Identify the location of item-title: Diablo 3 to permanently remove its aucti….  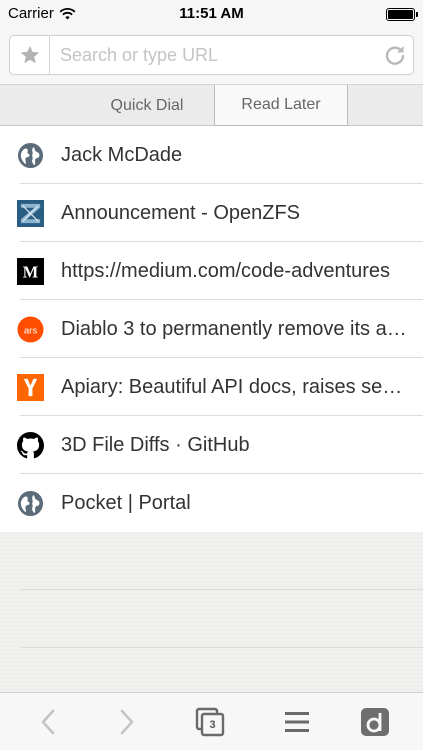
(235, 329).